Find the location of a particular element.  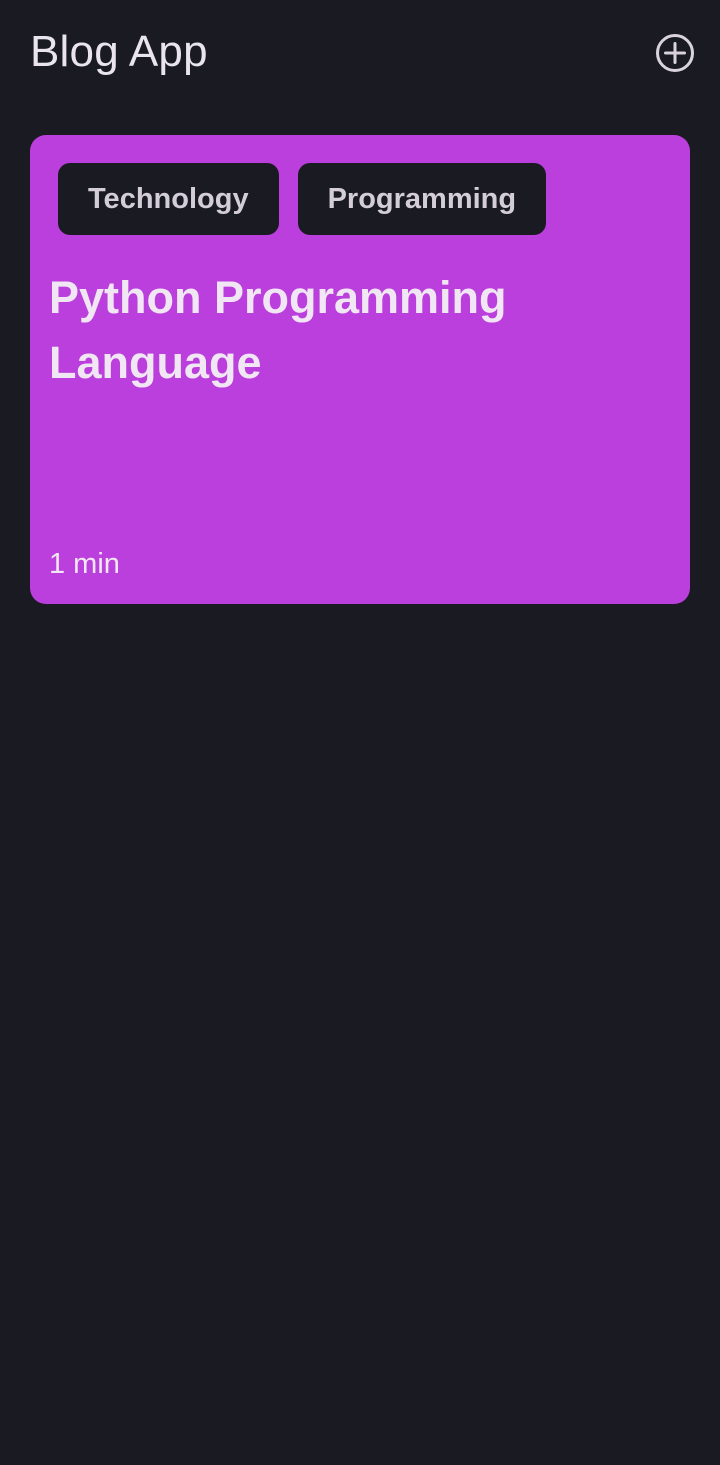

topic-list: Technology Programming is located at coordinates (302, 199).